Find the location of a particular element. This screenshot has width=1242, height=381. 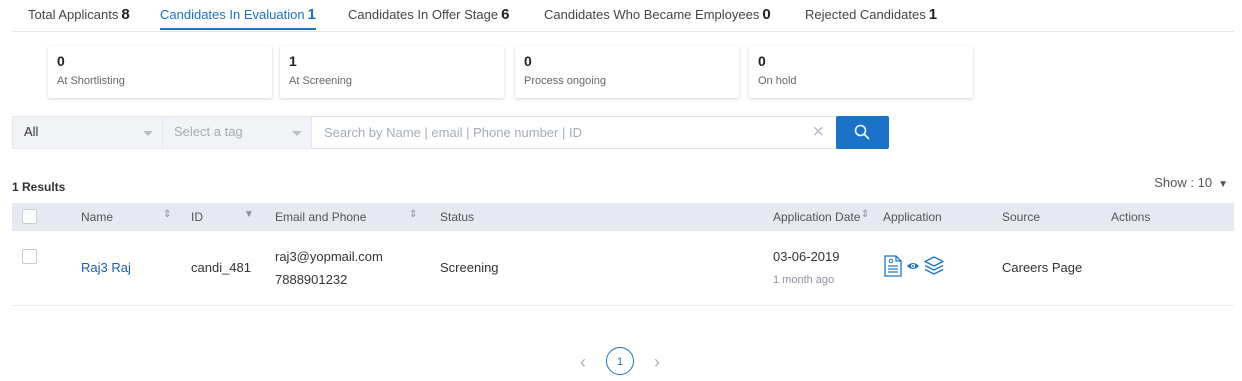

tab-candidates-in-evaluation: Candidates In Evaluation 1 is located at coordinates (238, 18).